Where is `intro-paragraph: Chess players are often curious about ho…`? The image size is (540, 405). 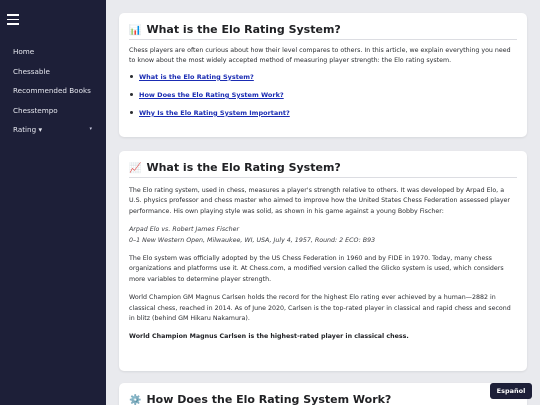 intro-paragraph: Chess players are often curious about ho… is located at coordinates (320, 56).